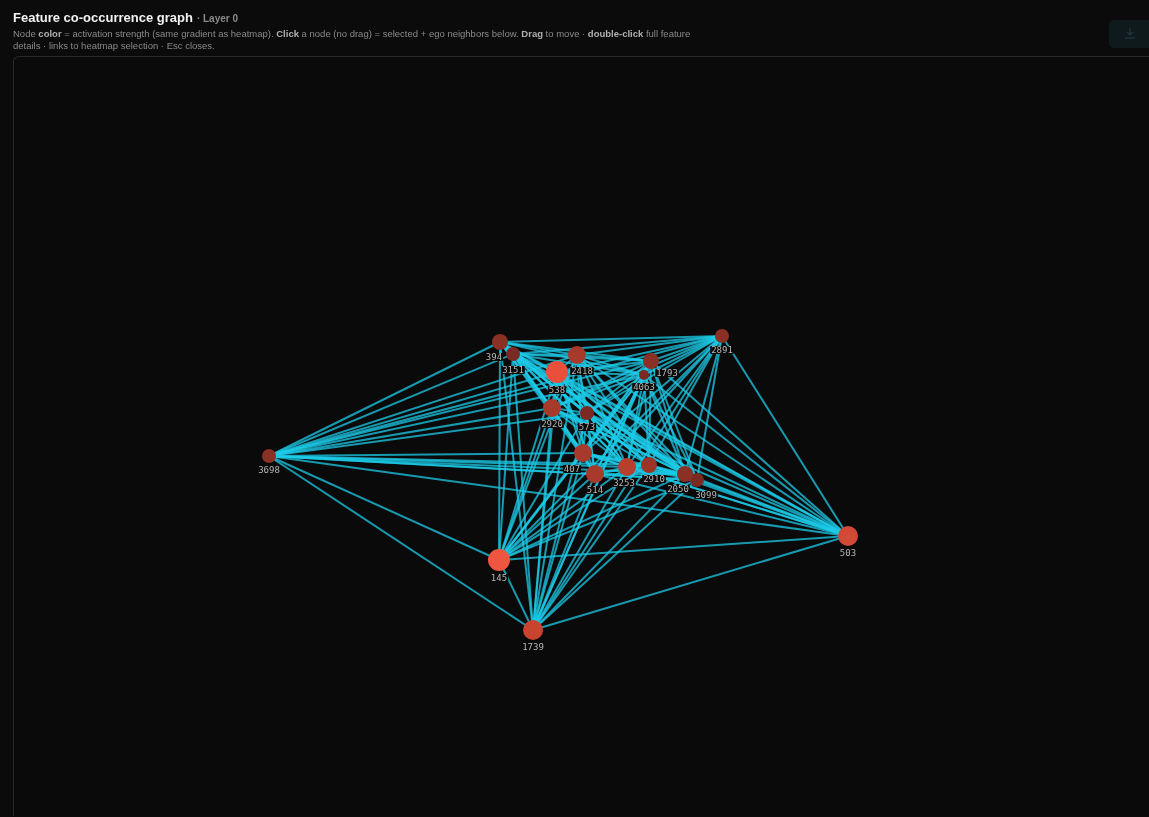 The width and height of the screenshot is (1149, 817). I want to click on layer-label: · Layer 0, so click(217, 19).